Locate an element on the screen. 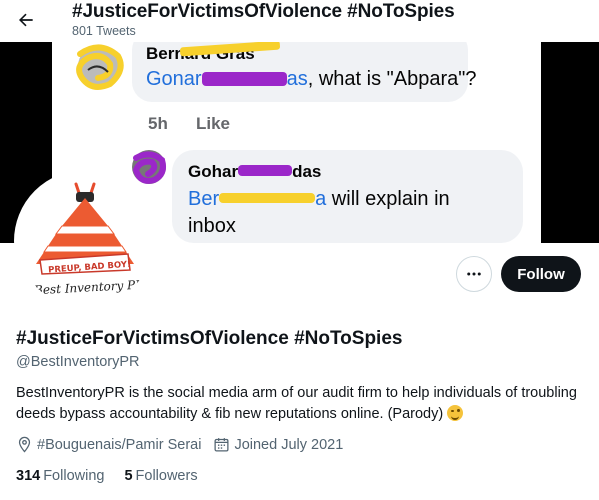 This screenshot has height=500, width=599. followers-link: 5 Followers is located at coordinates (160, 476).